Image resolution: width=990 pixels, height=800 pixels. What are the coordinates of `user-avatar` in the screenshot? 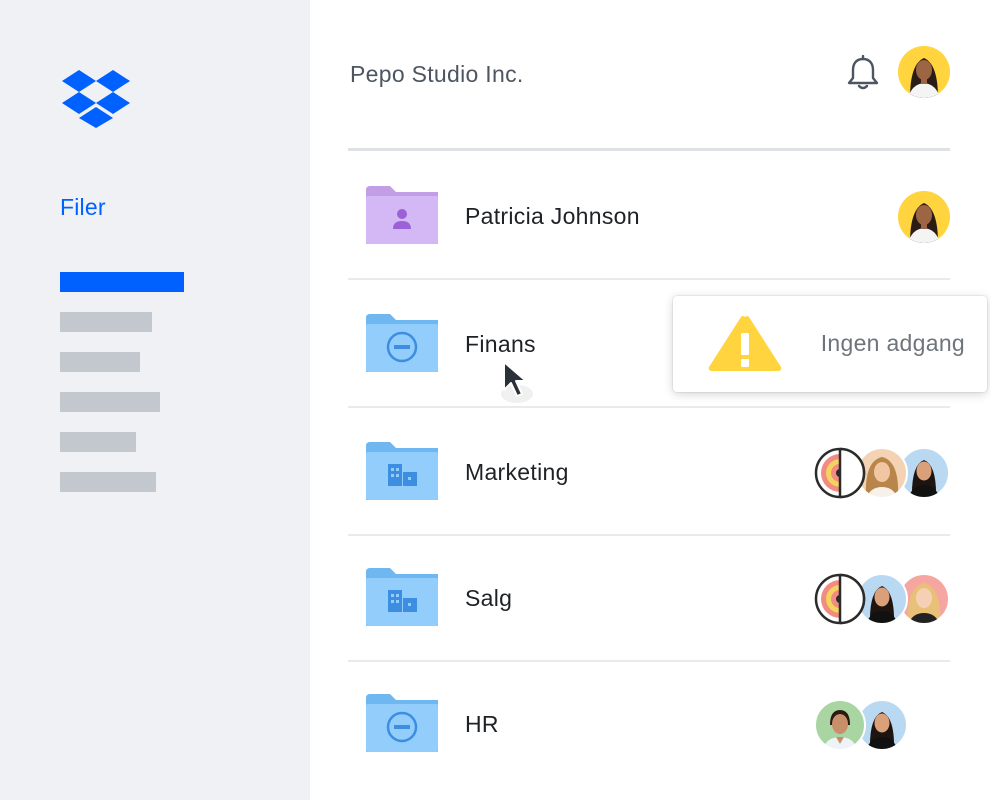 It's located at (924, 72).